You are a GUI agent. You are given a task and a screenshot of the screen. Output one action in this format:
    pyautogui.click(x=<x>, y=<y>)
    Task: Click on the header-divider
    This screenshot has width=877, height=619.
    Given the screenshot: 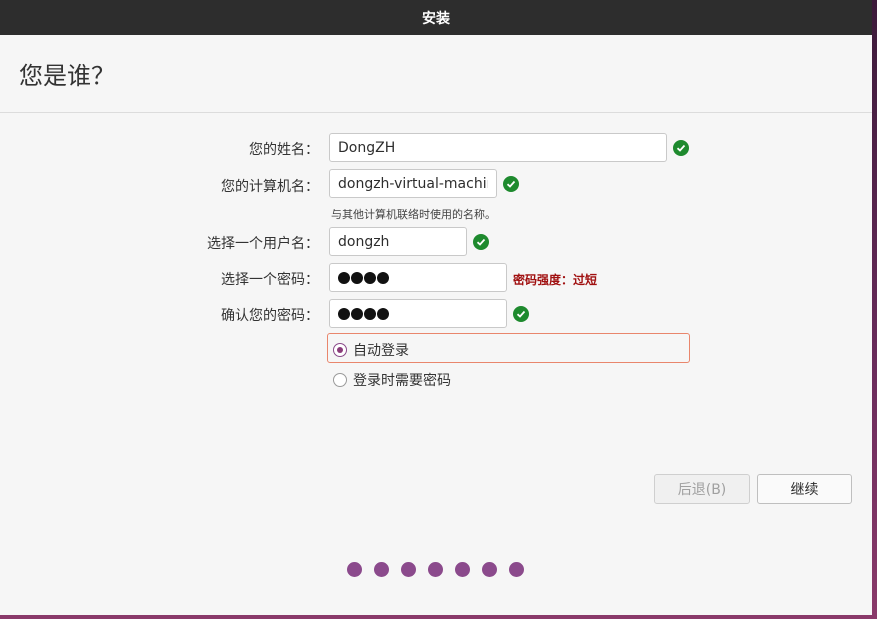 What is the action you would take?
    pyautogui.click(x=436, y=112)
    